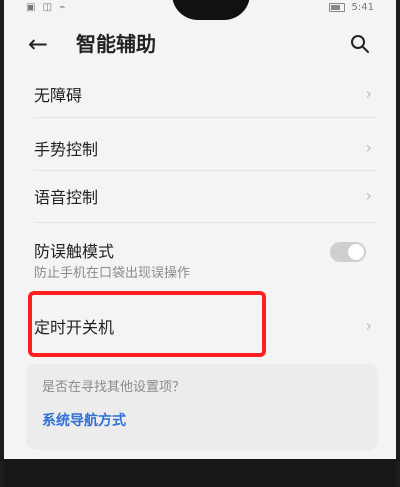 This screenshot has width=400, height=487. What do you see at coordinates (200, 44) in the screenshot?
I see `header: ← 智能辅助` at bounding box center [200, 44].